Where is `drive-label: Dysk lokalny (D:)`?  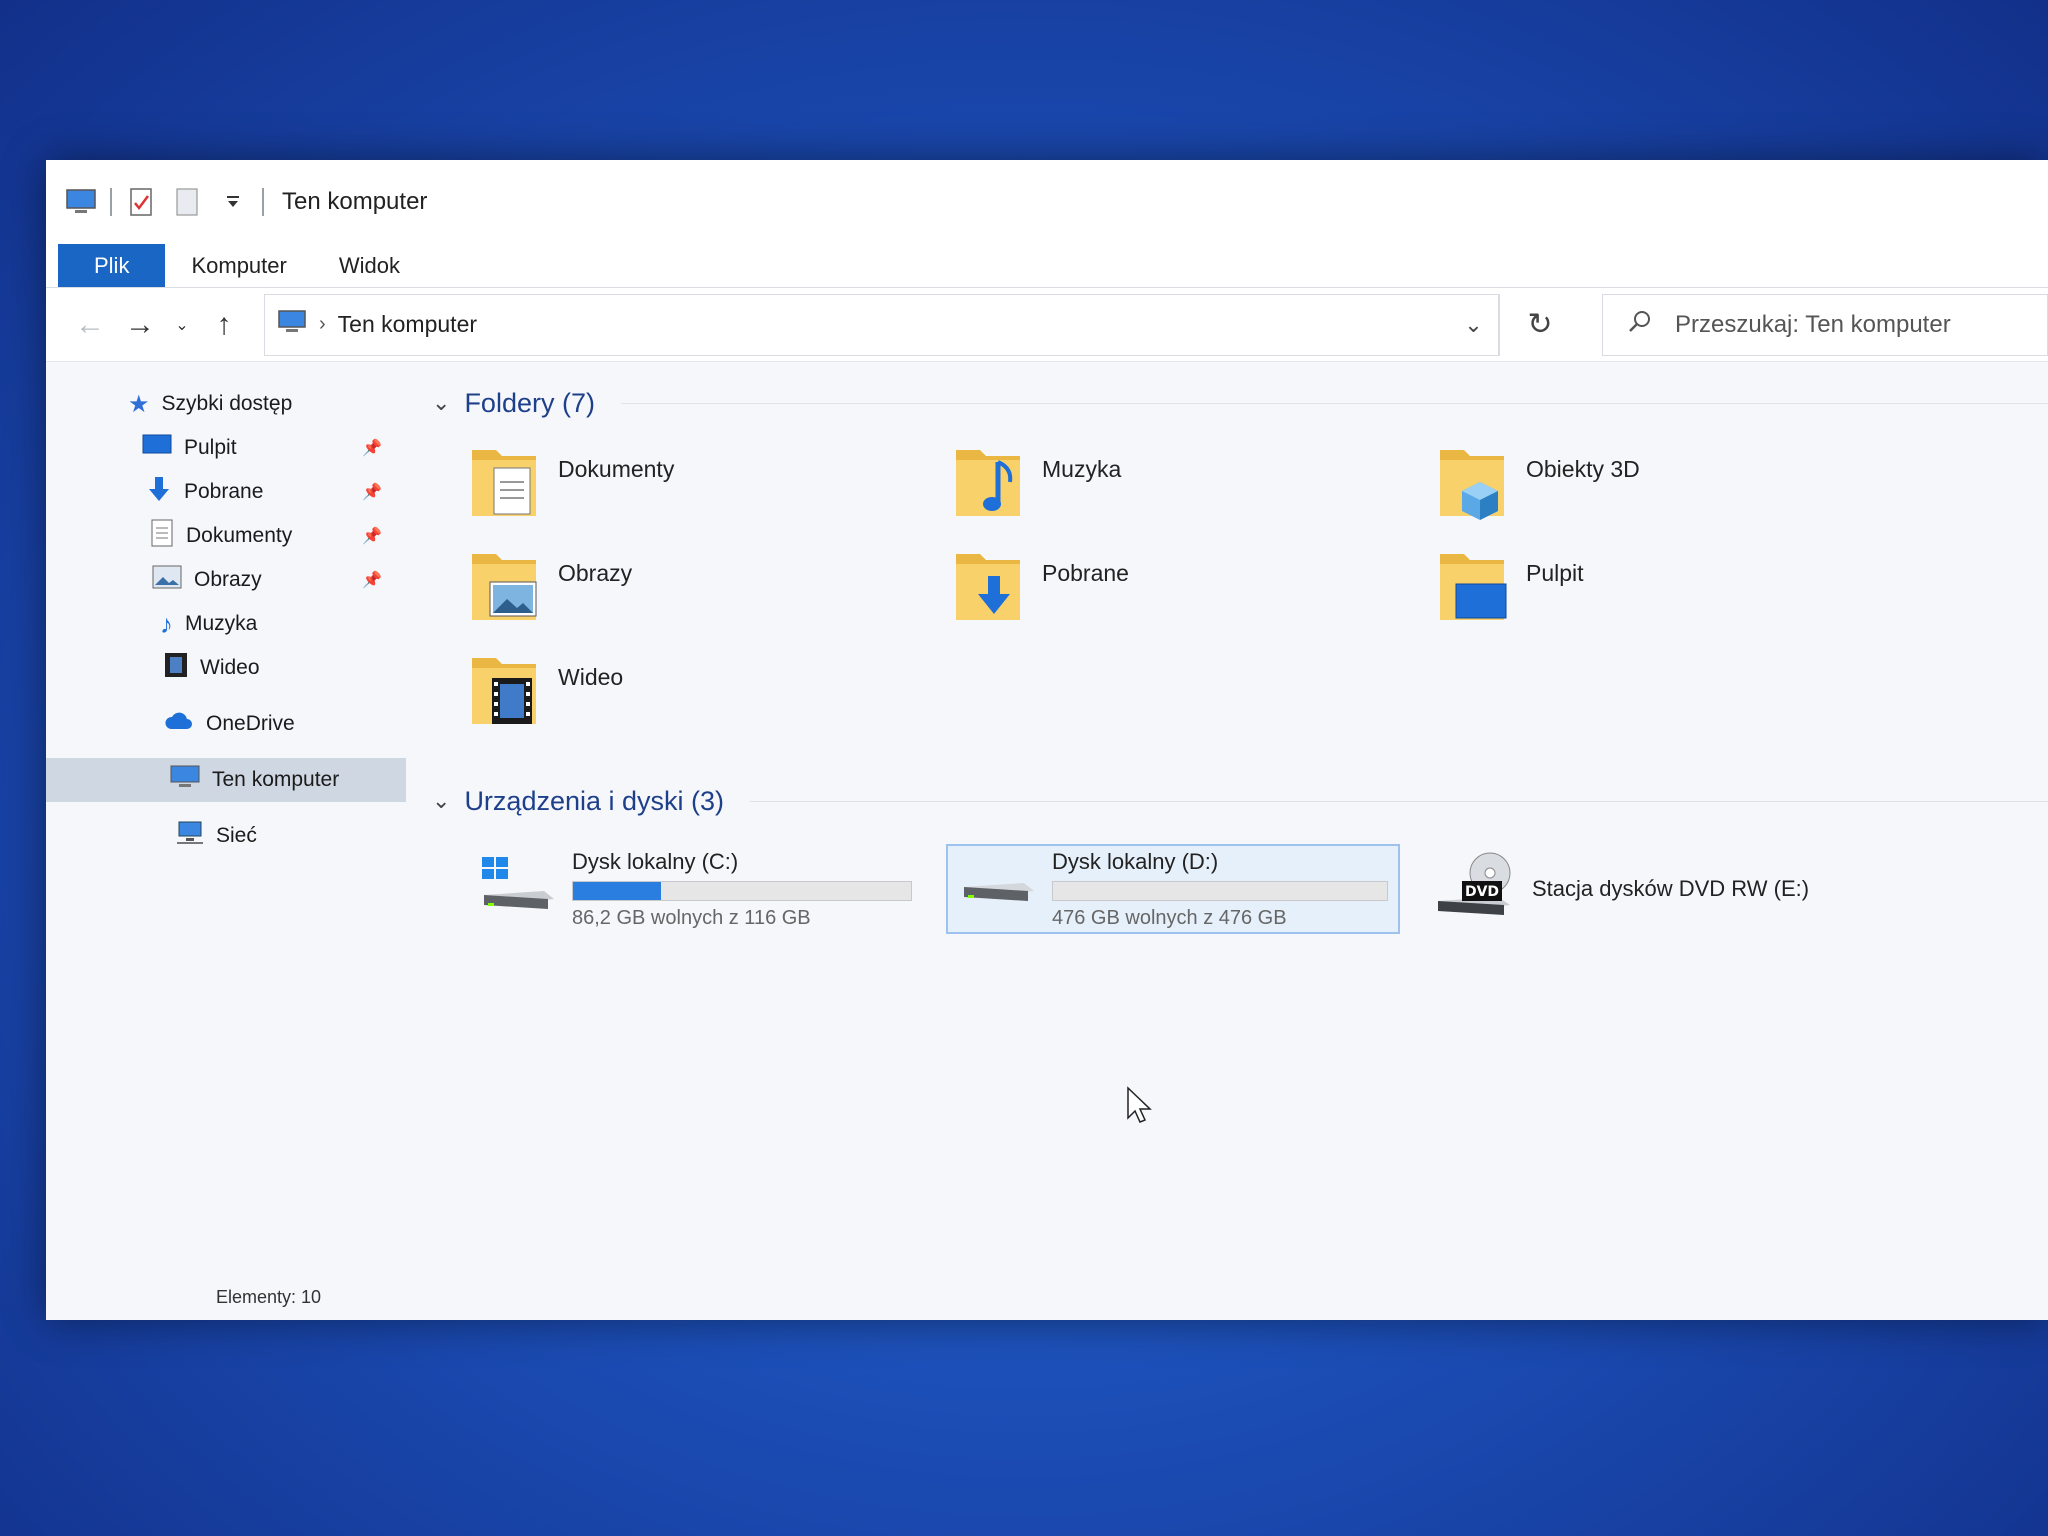
drive-label: Dysk lokalny (D:) is located at coordinates (1135, 861).